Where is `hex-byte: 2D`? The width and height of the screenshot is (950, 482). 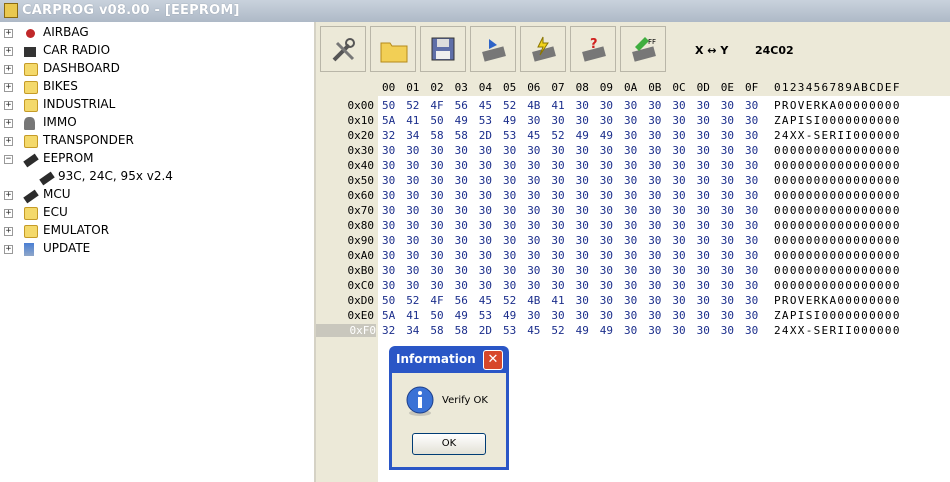
hex-byte: 2D is located at coordinates (485, 135).